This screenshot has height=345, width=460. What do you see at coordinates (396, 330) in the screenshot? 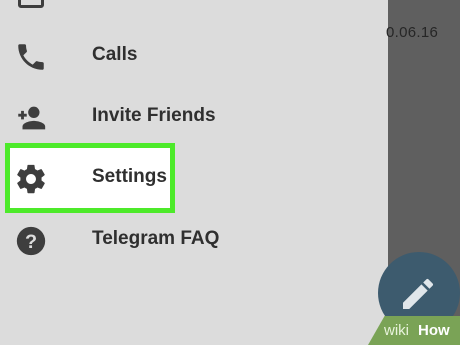
I see `watermark-wiki-text: wiki` at bounding box center [396, 330].